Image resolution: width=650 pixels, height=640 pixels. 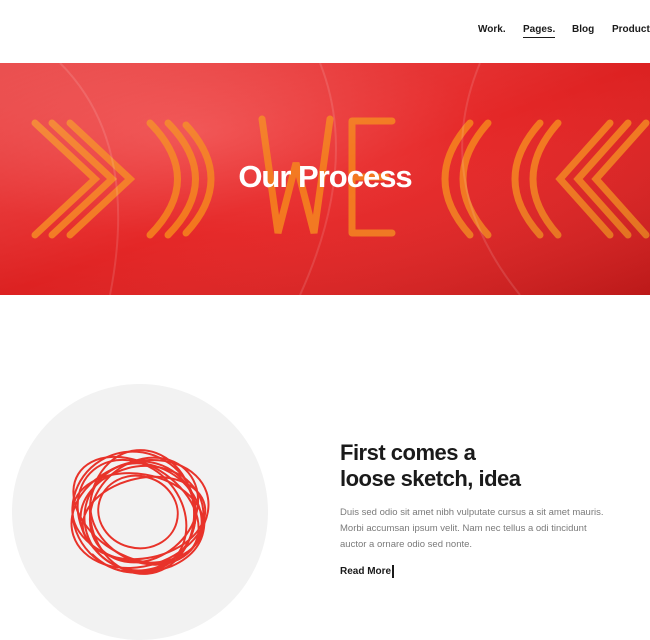 I want to click on page-title: Our Process, so click(x=325, y=176).